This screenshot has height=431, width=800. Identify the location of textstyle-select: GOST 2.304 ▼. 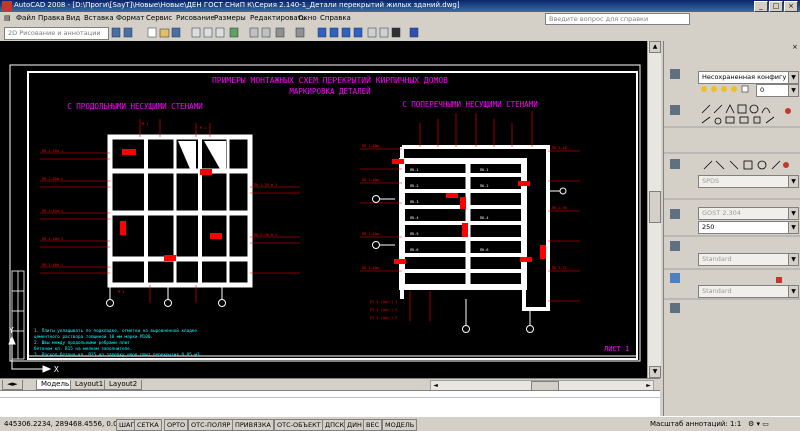
(748, 213).